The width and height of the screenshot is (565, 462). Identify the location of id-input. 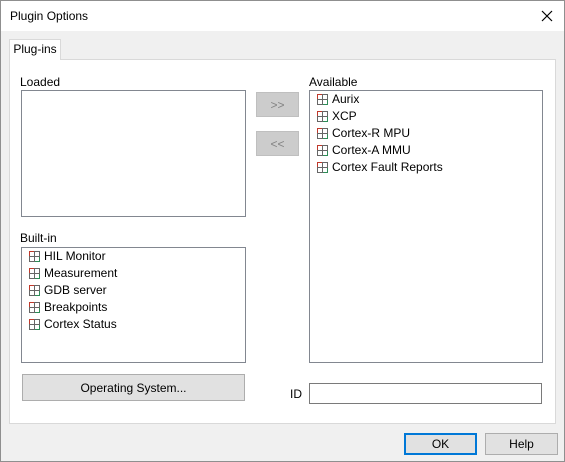
(425, 393).